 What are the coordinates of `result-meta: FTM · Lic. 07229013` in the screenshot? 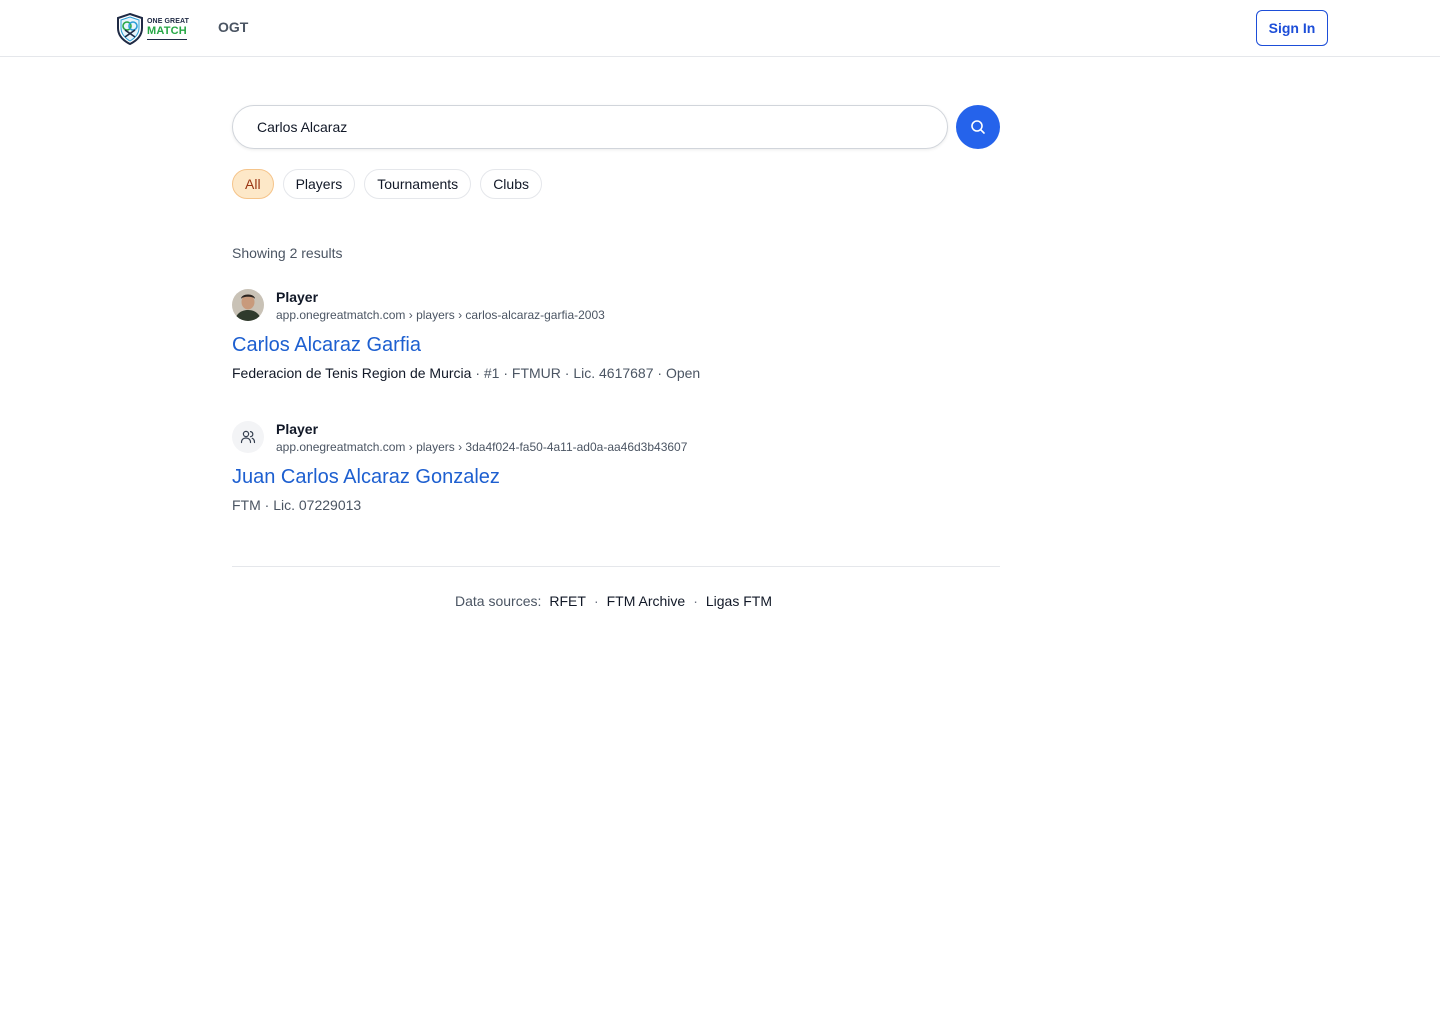 It's located at (297, 505).